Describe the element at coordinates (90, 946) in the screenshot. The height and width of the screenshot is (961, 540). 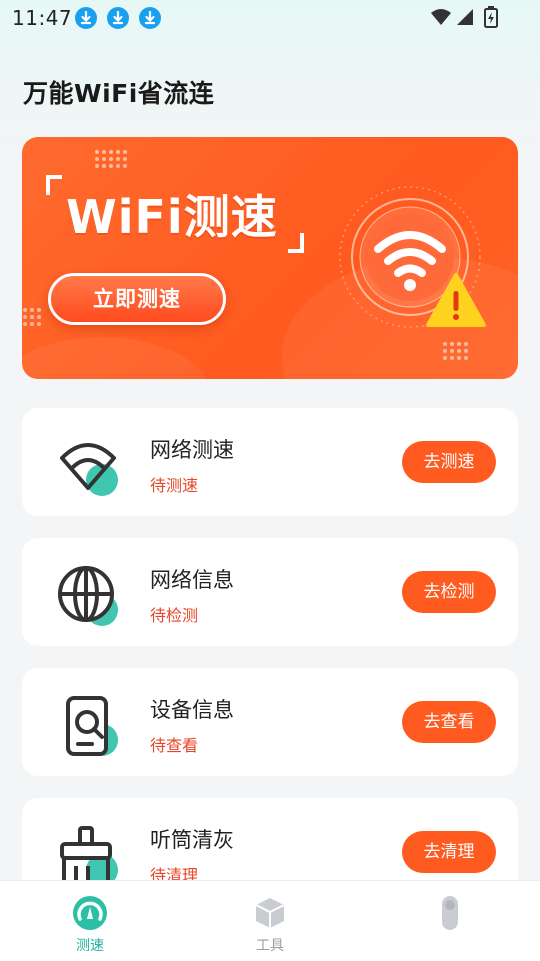
I see `nav-label: 测速` at that location.